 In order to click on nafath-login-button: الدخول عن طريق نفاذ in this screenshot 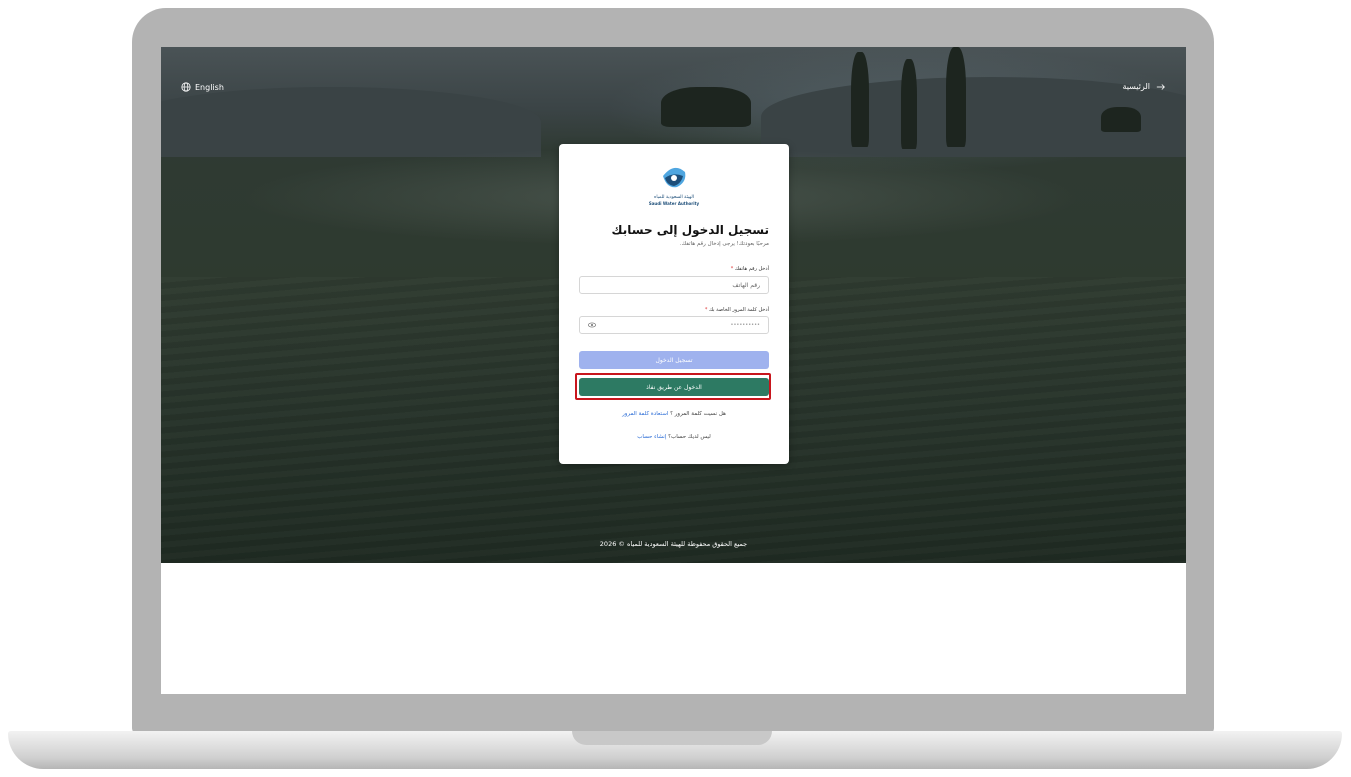, I will do `click(674, 387)`.